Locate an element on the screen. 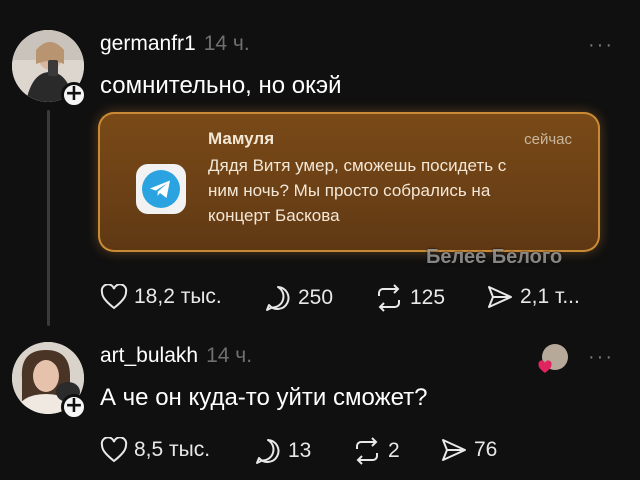 The width and height of the screenshot is (640, 480). thread-line is located at coordinates (48, 218).